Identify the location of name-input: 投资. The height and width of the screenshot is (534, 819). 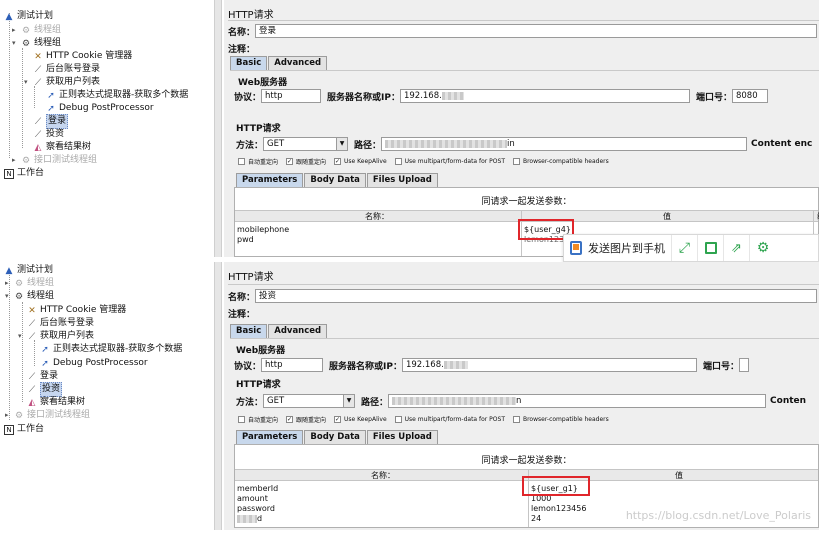
(536, 296).